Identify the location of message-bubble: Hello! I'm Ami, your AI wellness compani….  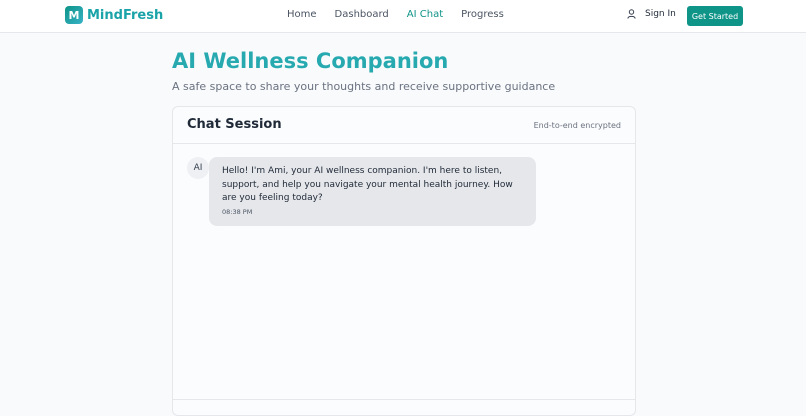
(372, 191).